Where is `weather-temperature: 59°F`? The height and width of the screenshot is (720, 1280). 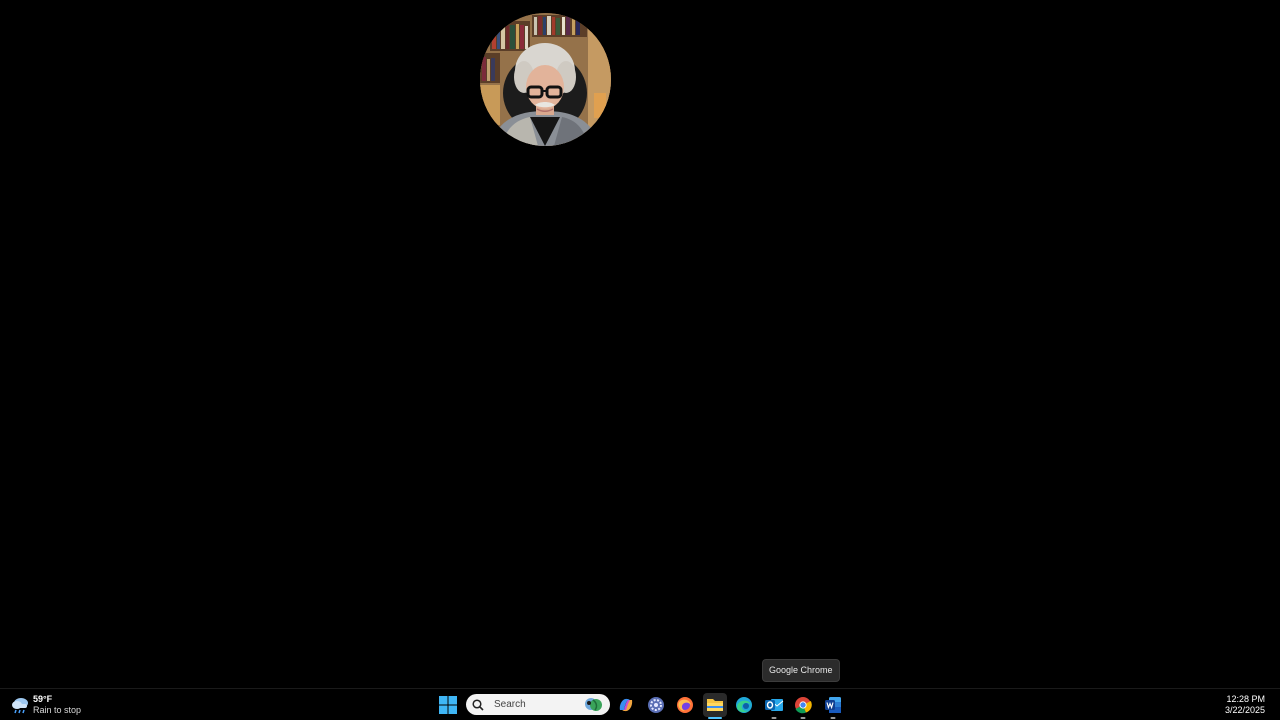 weather-temperature: 59°F is located at coordinates (43, 699).